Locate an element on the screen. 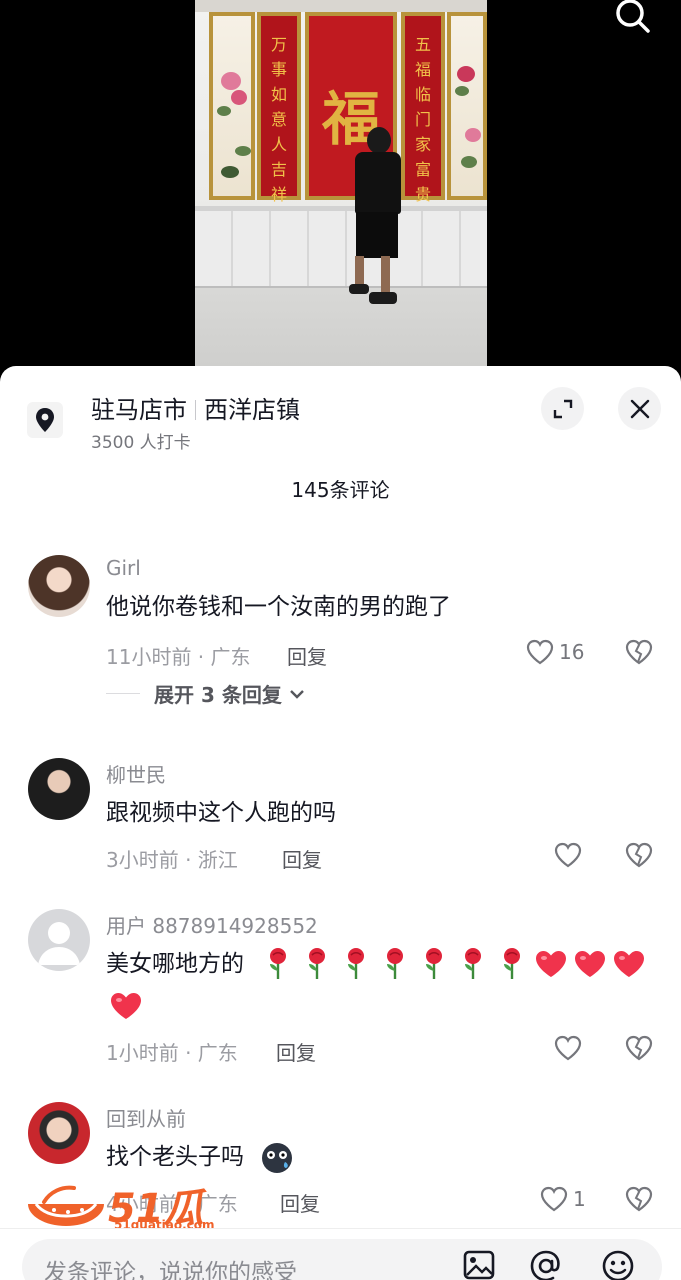 This screenshot has width=681, height=1280. image-icon is located at coordinates (479, 1265).